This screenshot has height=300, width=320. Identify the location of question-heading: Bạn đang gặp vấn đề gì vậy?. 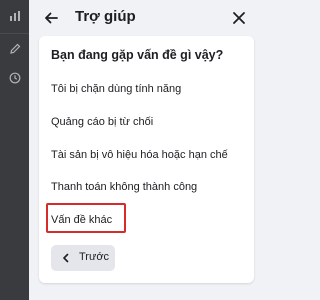
(137, 55).